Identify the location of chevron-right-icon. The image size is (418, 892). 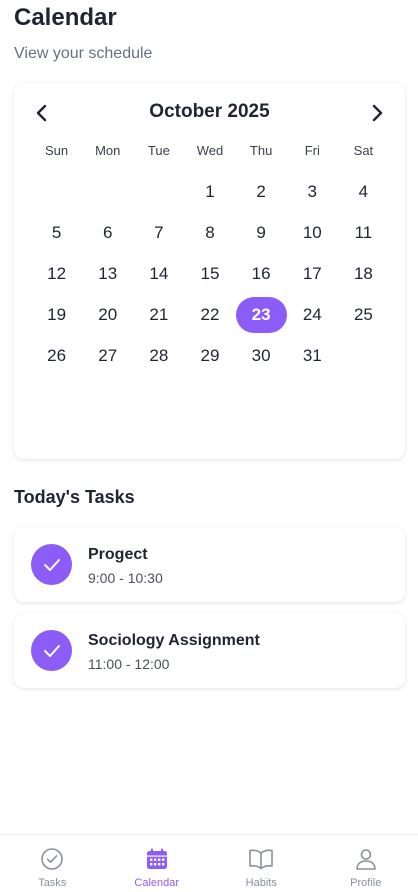
(377, 113).